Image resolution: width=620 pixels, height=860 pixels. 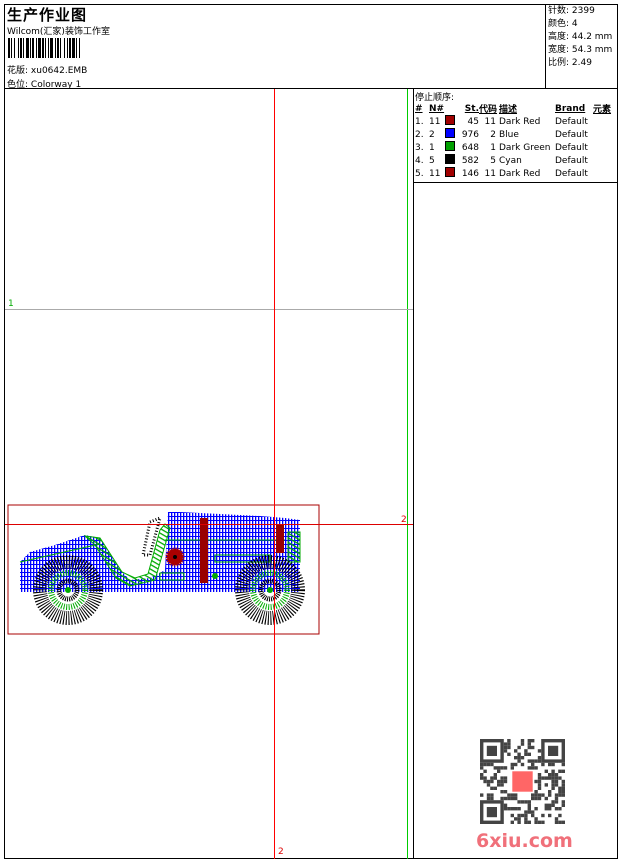 I want to click on table-caption: 停止顺序:, so click(x=435, y=98).